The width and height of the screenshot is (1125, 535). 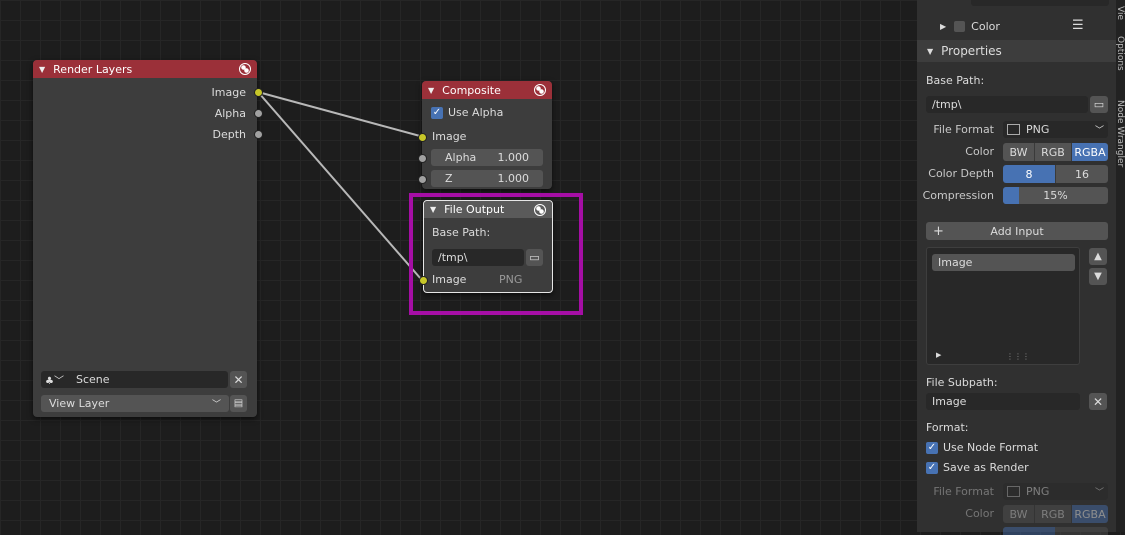 I want to click on composite-header: ▼ Composite, so click(x=487, y=90).